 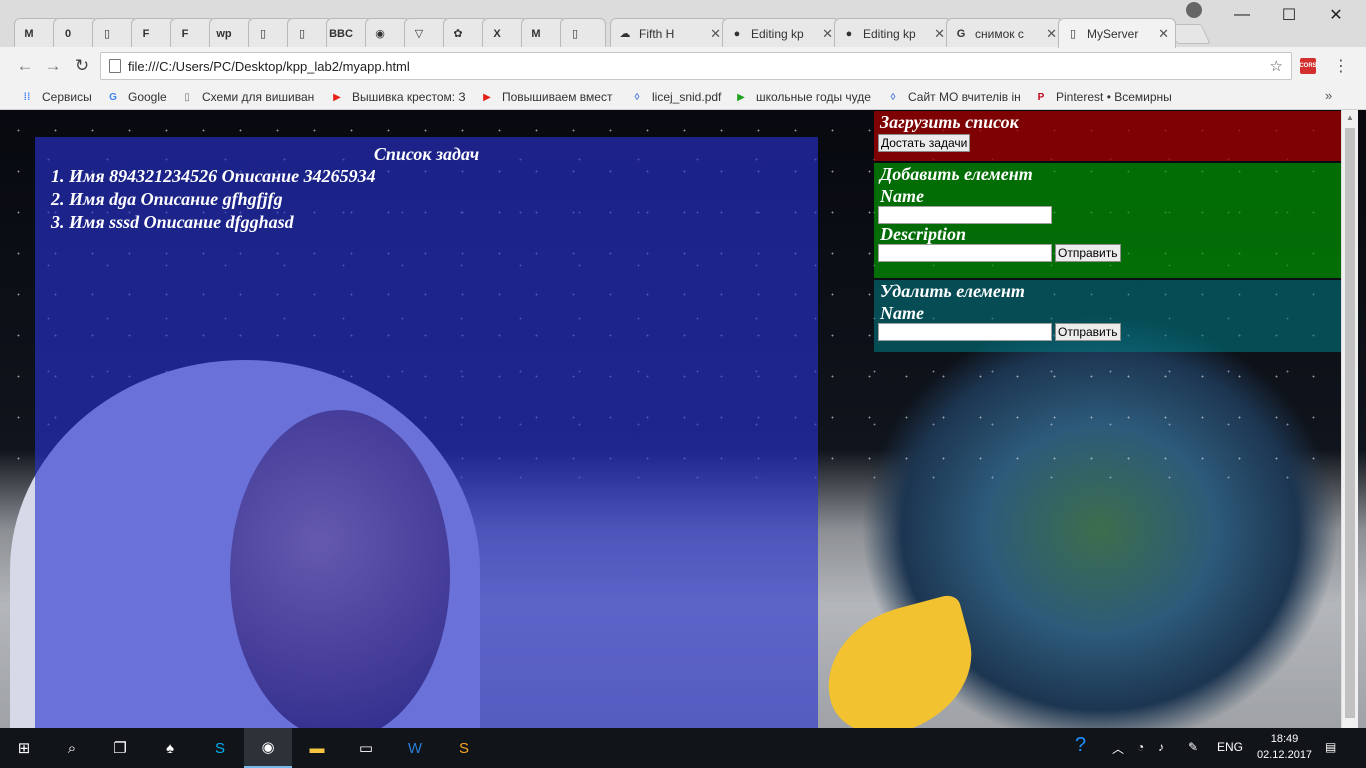 What do you see at coordinates (317, 748) in the screenshot?
I see `file-explorer-icon: ▬` at bounding box center [317, 748].